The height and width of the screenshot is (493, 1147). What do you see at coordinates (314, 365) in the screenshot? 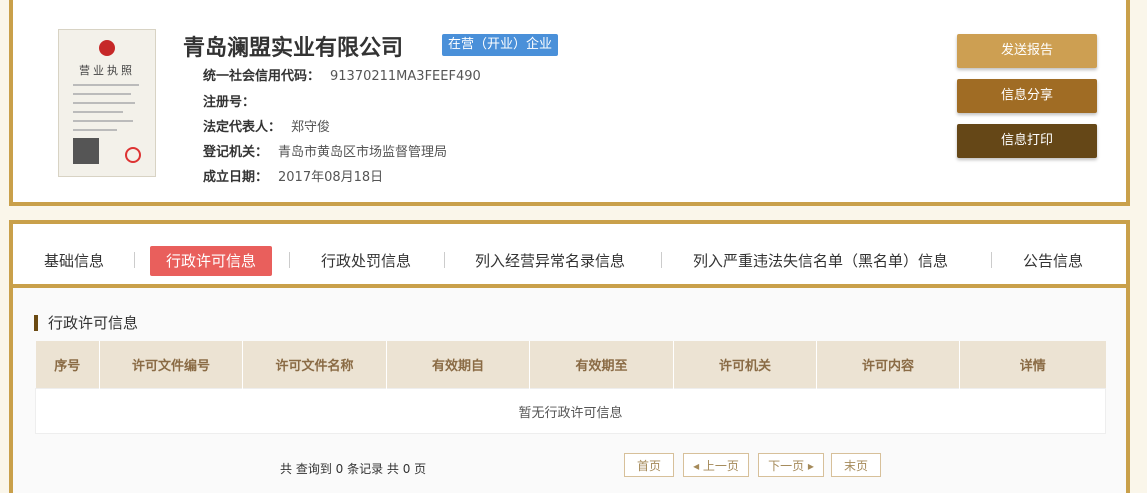
I see `column-header: 许可文件名称` at bounding box center [314, 365].